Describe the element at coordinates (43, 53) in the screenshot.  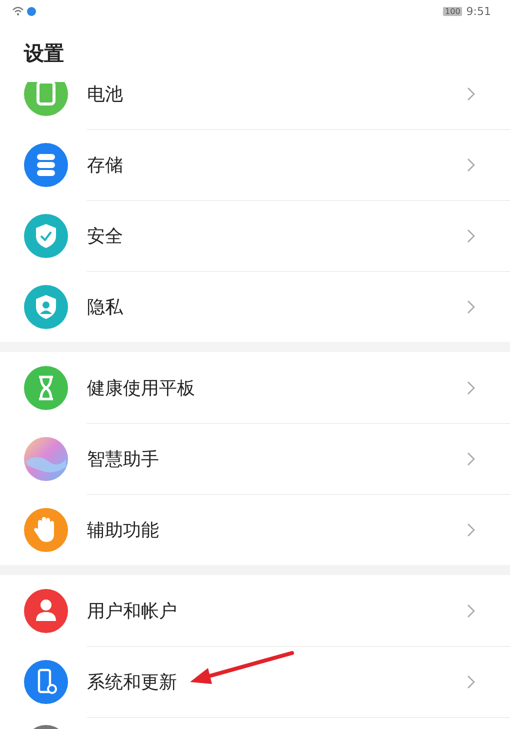
I see `page-title: 设置` at that location.